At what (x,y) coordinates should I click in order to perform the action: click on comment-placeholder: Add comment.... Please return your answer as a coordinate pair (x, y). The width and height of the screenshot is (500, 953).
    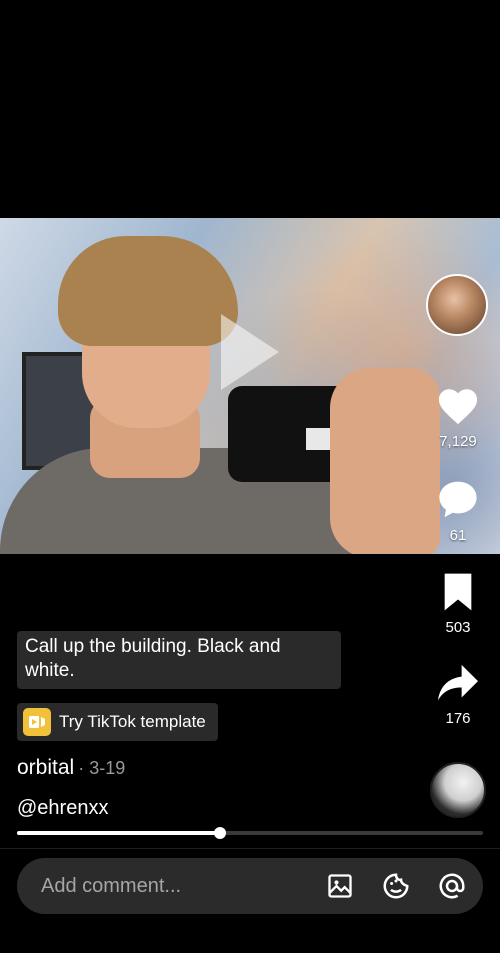
    Looking at the image, I should click on (170, 886).